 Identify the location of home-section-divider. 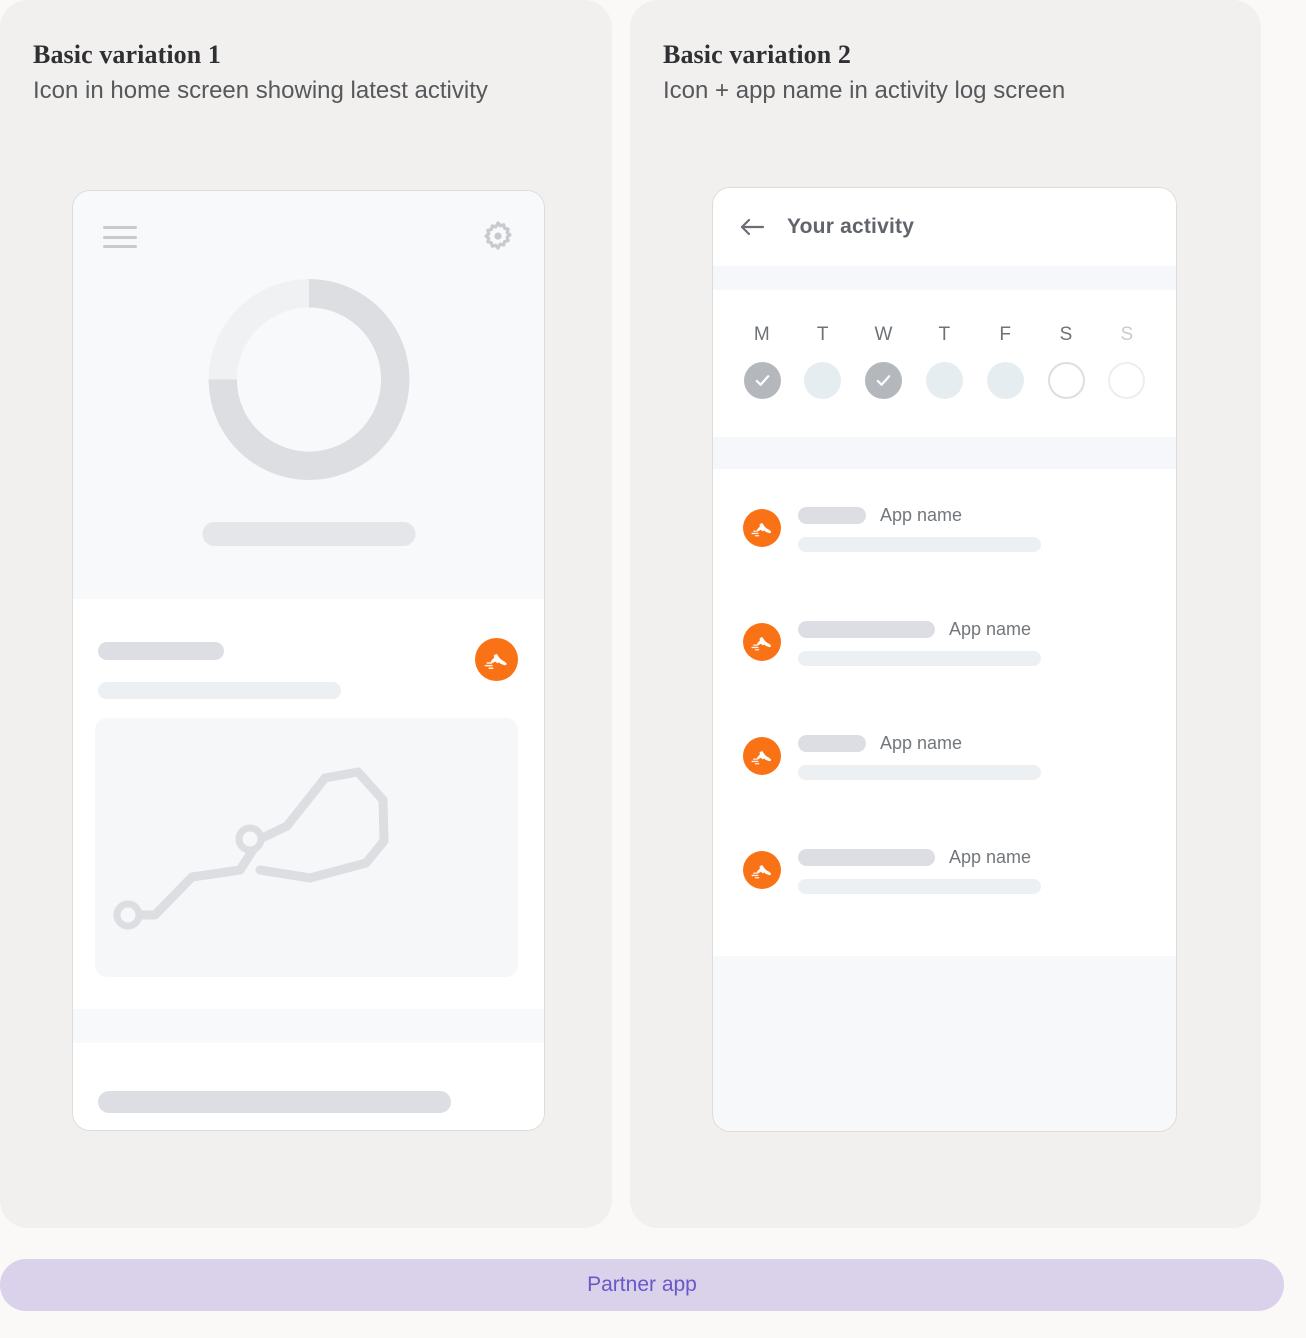
(308, 1026).